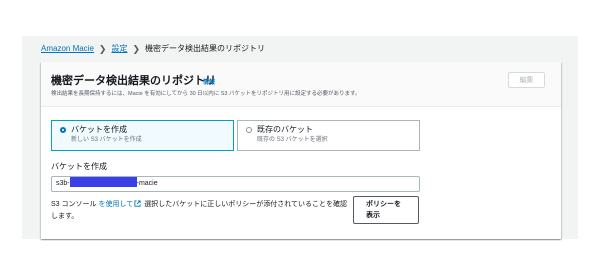  Describe the element at coordinates (142, 135) in the screenshot. I see `option-create-bucket: バケットを作成 新しい S3 バケットを作成` at that location.